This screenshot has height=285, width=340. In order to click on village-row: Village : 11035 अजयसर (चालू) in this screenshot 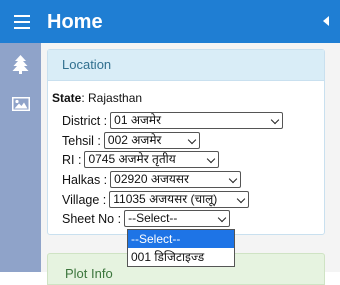, I will do `click(156, 199)`.